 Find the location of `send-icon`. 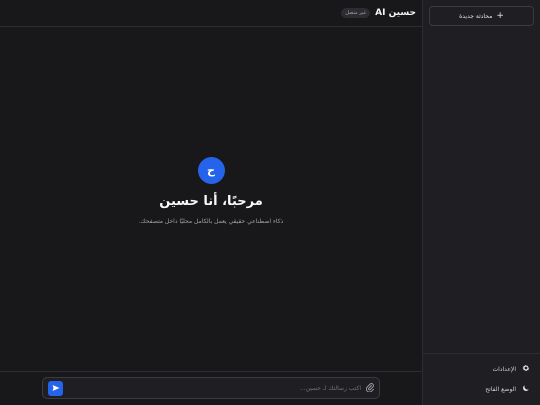

send-icon is located at coordinates (55, 388).